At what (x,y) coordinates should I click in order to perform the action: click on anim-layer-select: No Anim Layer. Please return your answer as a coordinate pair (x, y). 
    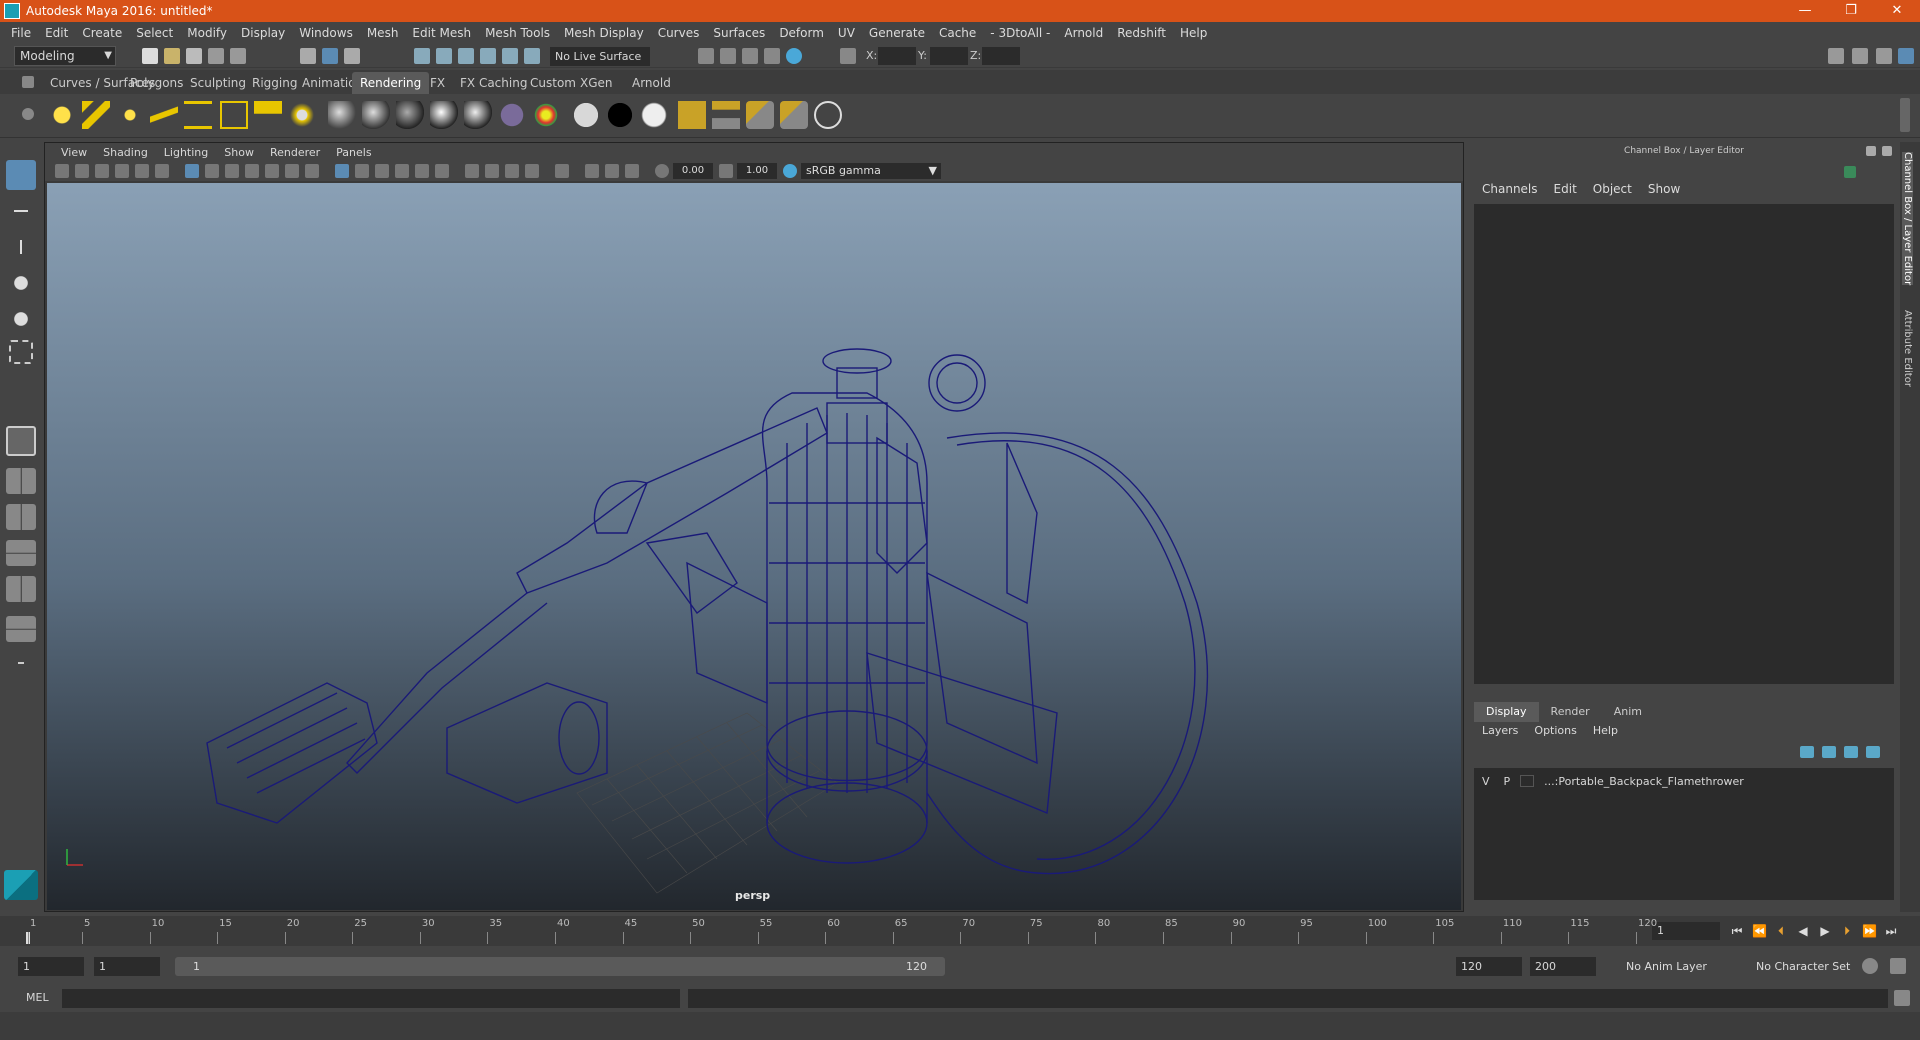
    Looking at the image, I should click on (1666, 966).